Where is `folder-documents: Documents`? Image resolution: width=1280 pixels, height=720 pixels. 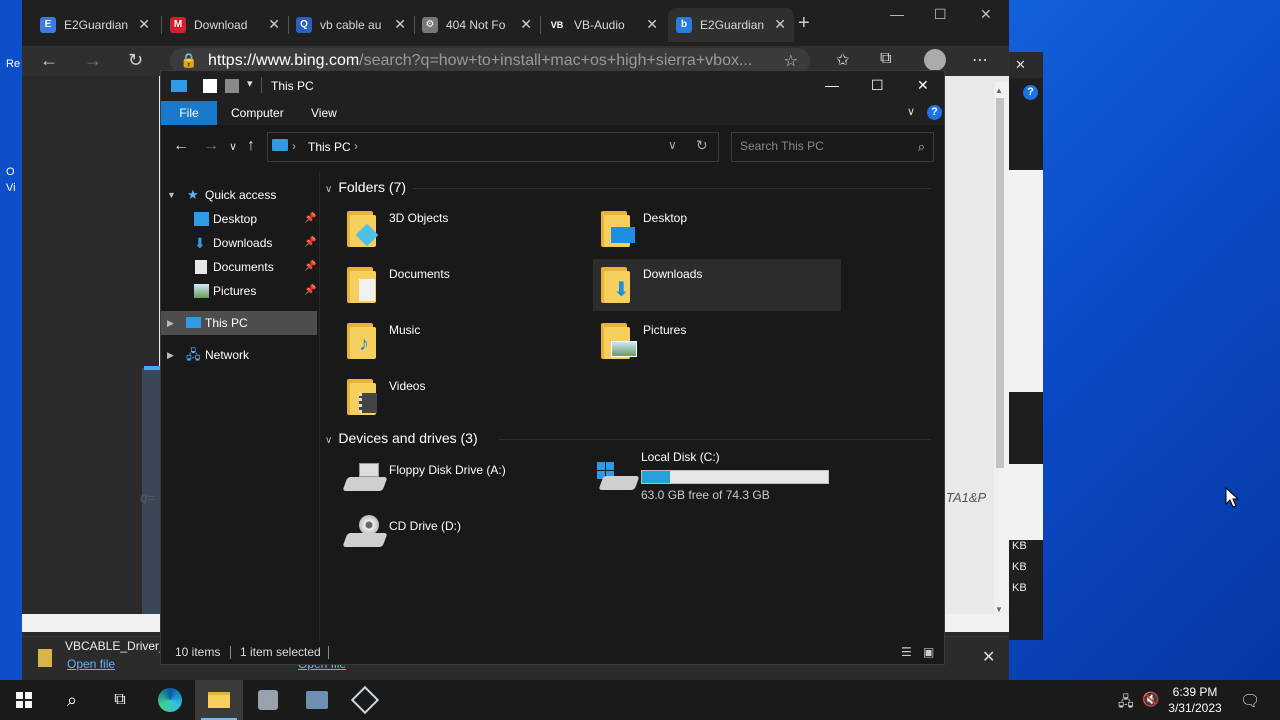
folder-documents: Documents is located at coordinates (463, 285).